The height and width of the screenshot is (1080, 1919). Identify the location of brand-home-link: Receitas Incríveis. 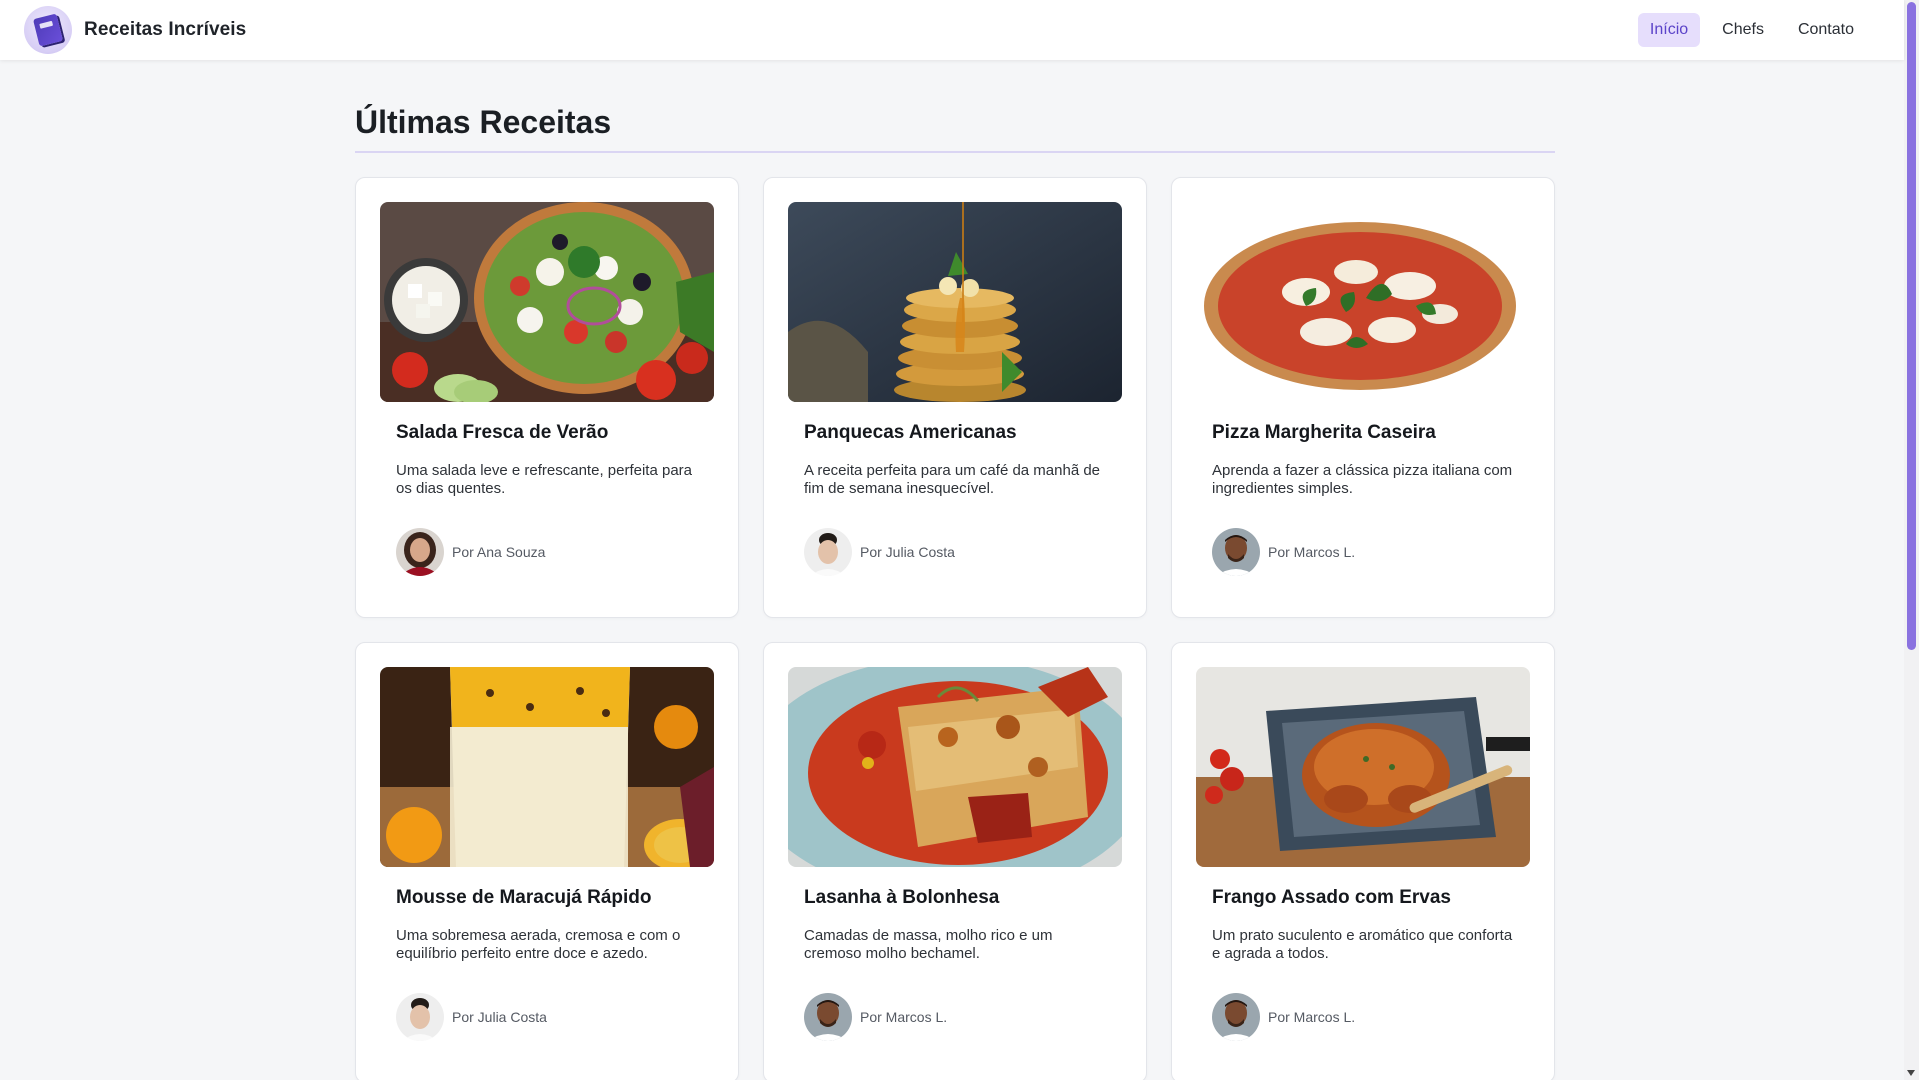
(135, 30).